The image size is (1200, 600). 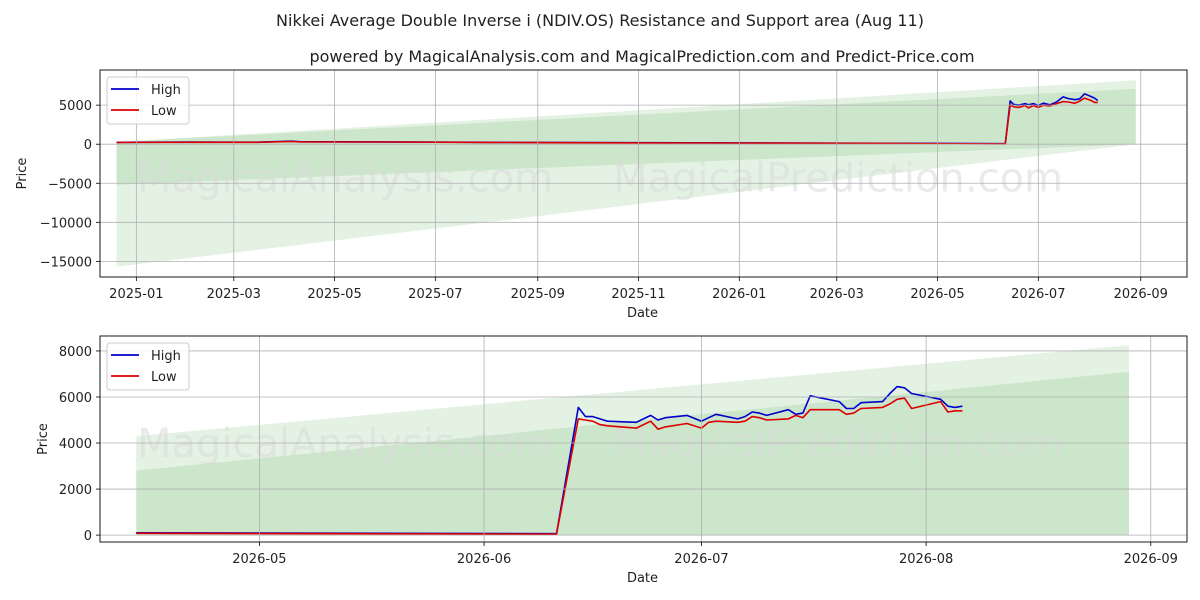 I want to click on y-tick-label: −15000, so click(x=66, y=262).